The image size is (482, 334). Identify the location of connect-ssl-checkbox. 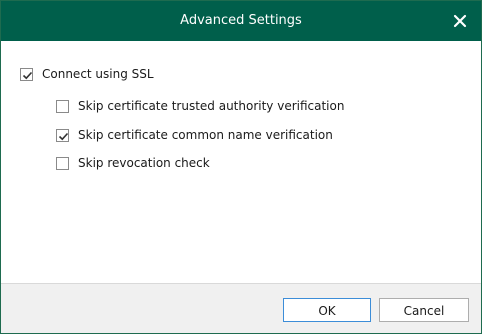
(26, 74).